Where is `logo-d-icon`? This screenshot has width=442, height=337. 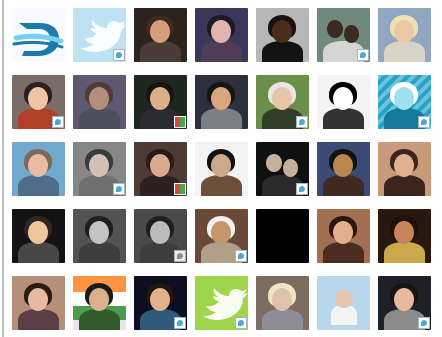
logo-d-icon is located at coordinates (38, 35).